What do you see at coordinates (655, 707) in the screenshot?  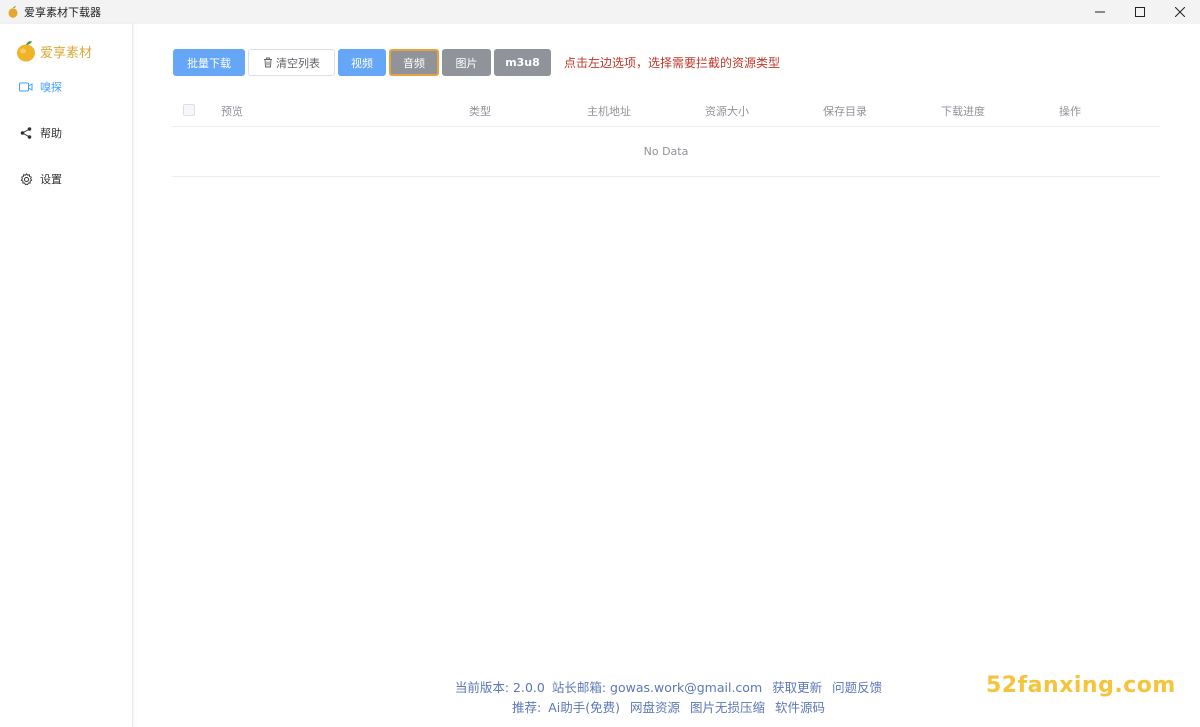 I see `cloud-resources-link: 网盘资源` at bounding box center [655, 707].